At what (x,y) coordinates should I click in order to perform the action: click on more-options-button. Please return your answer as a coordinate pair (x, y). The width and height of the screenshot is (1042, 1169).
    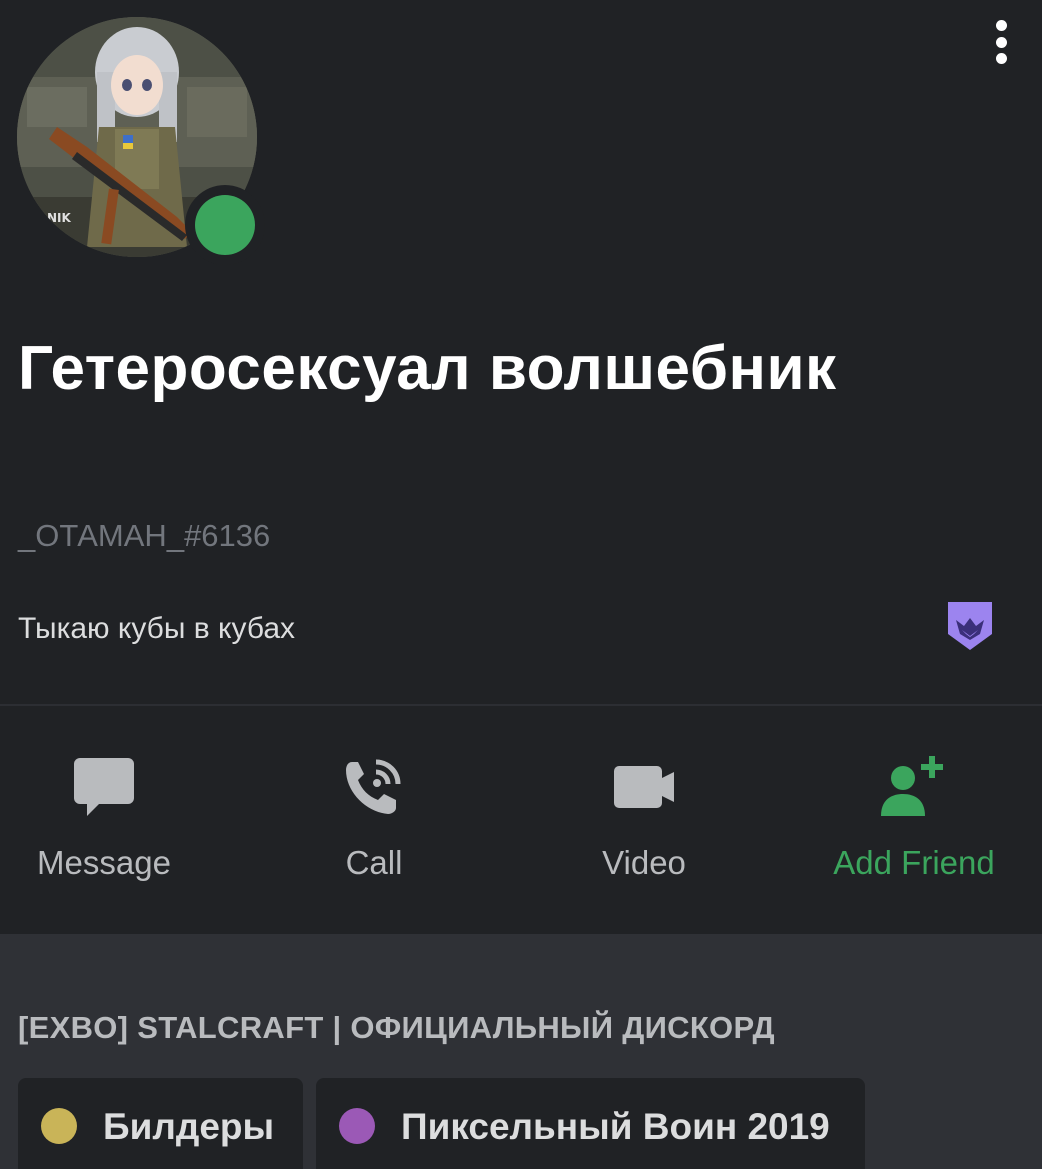
    Looking at the image, I should click on (1001, 42).